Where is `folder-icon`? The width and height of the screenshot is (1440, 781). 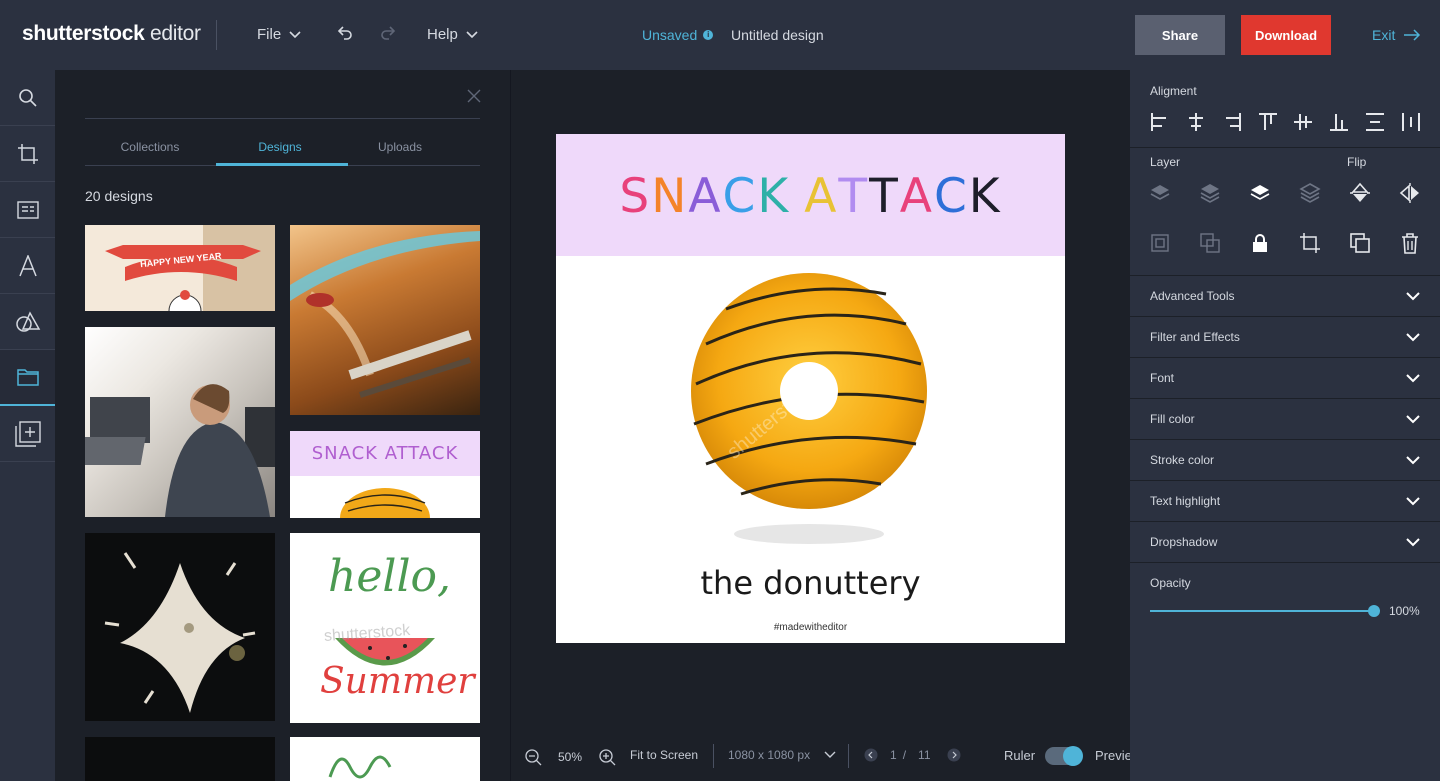 folder-icon is located at coordinates (27, 377).